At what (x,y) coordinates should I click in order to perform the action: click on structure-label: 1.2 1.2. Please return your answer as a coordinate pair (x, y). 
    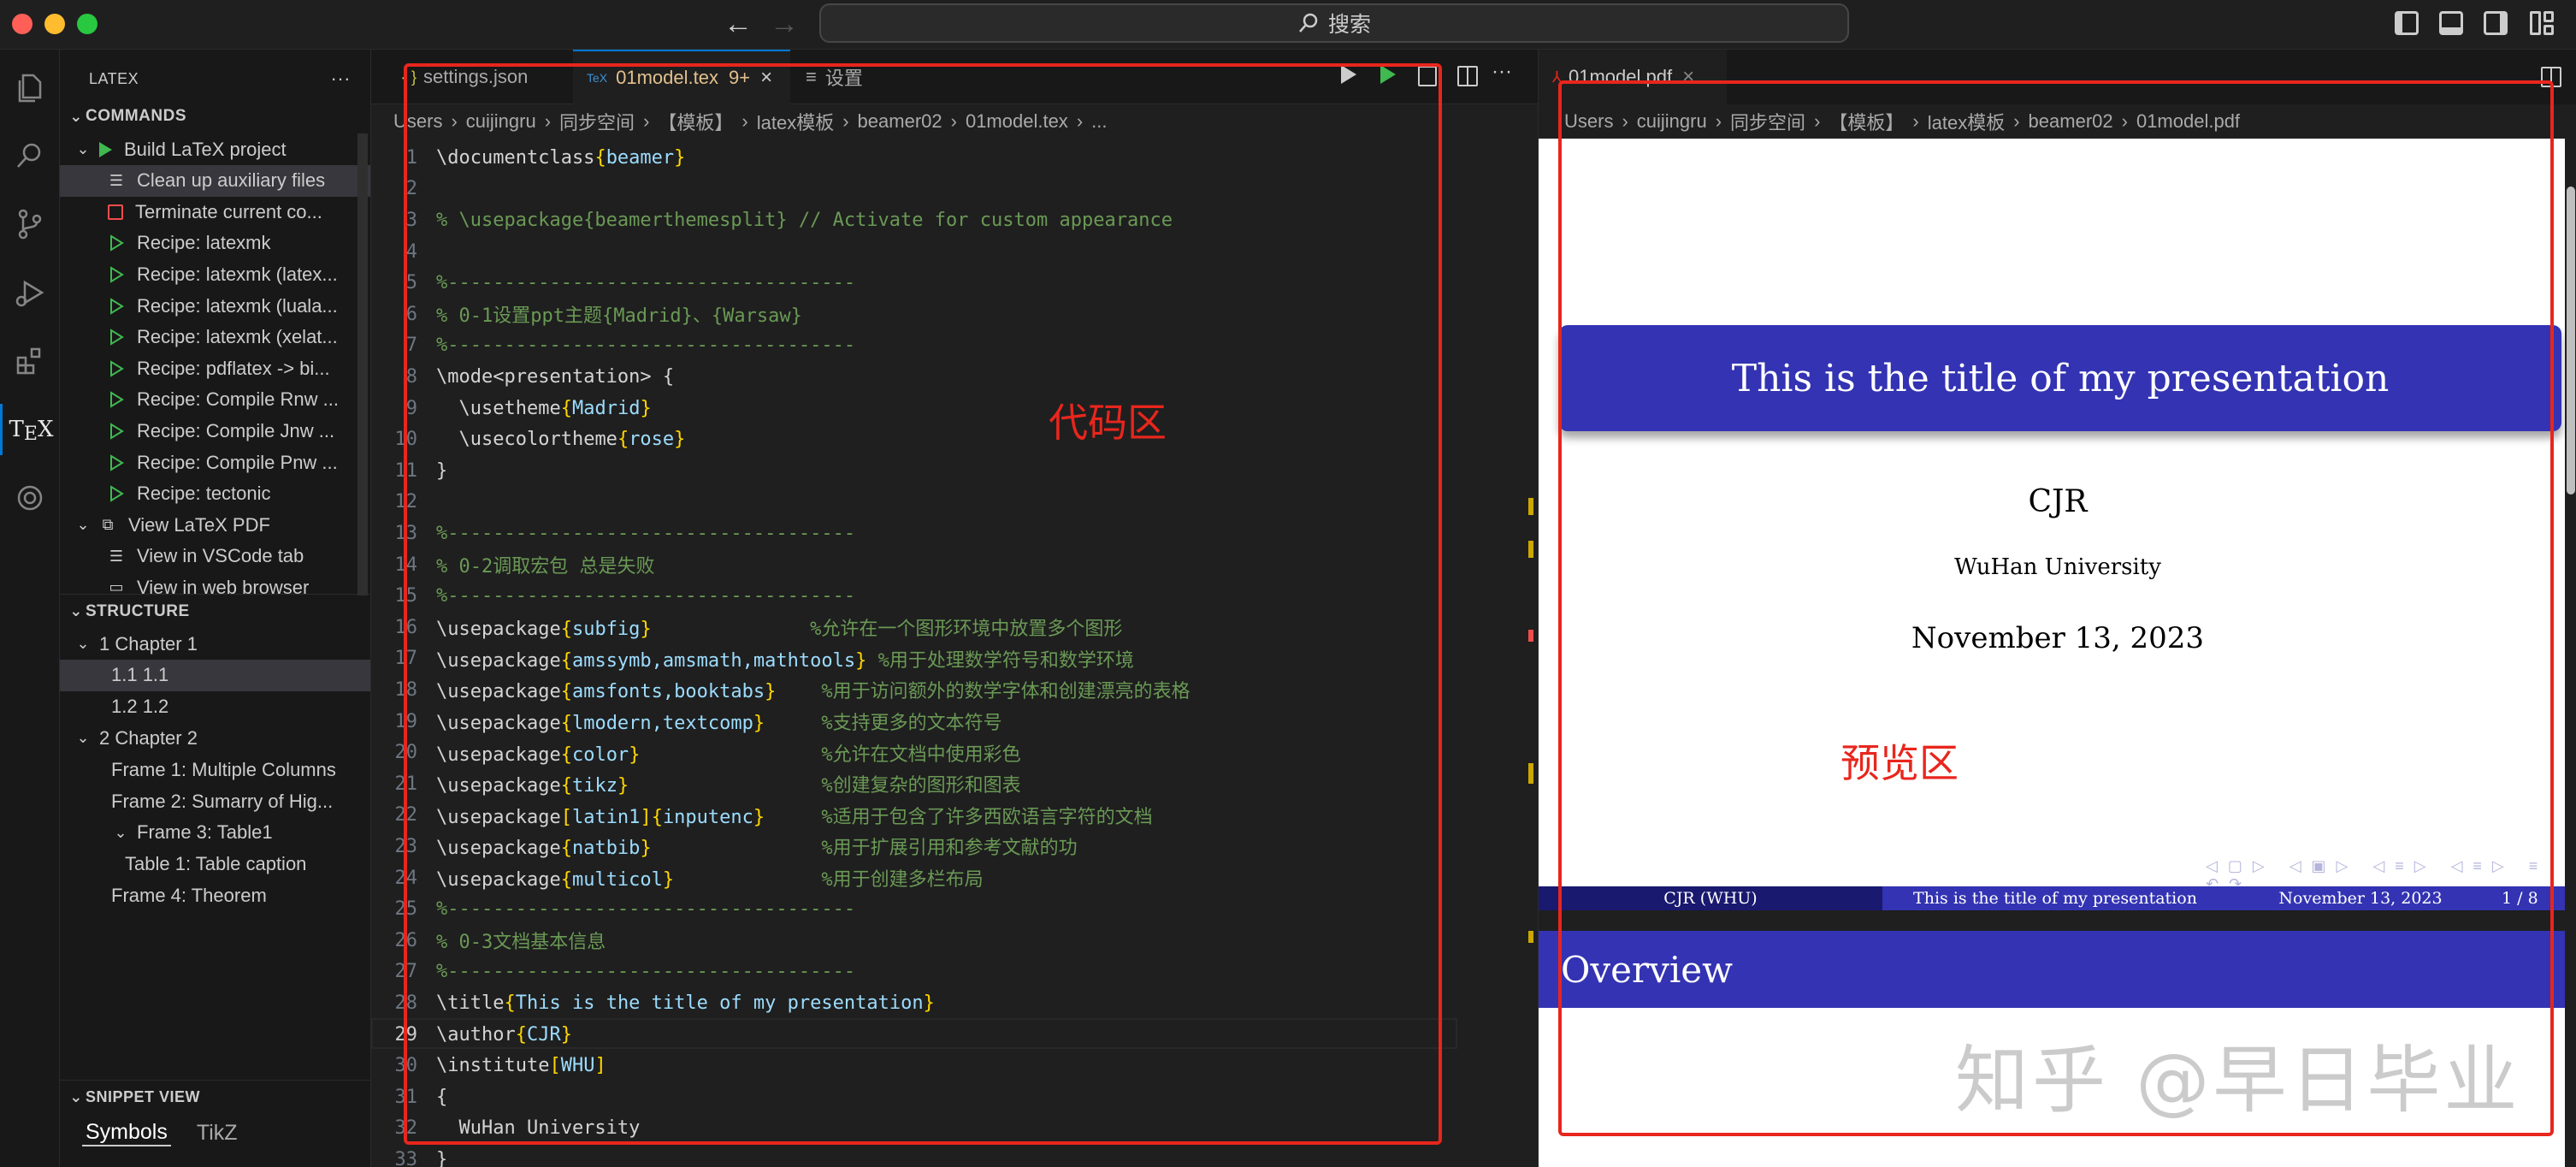
    Looking at the image, I should click on (140, 707).